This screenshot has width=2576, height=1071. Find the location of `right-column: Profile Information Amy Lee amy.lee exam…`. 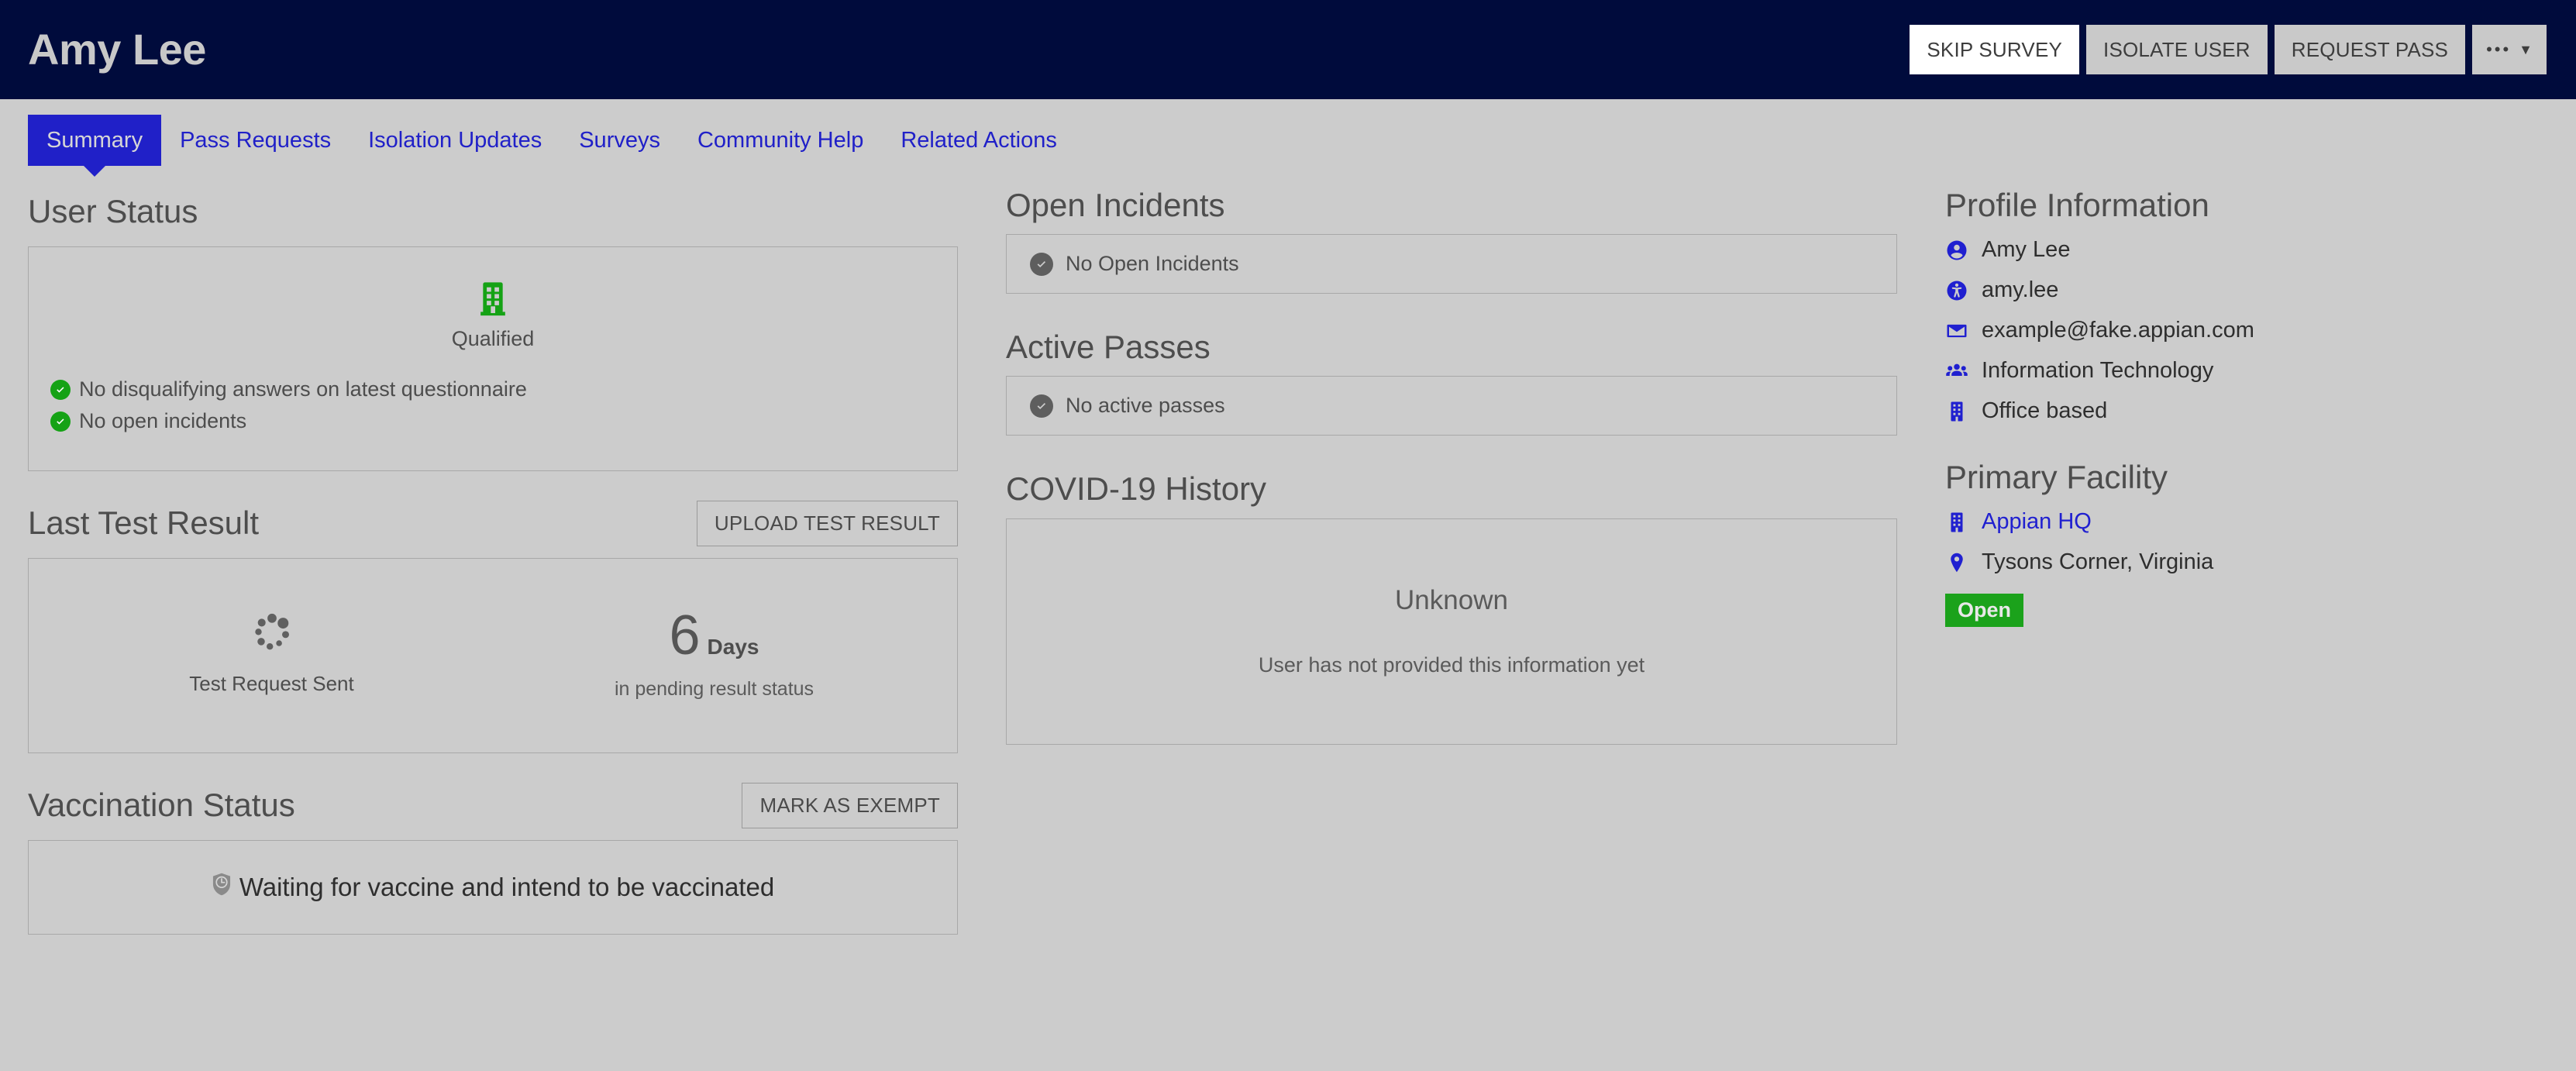

right-column: Profile Information Amy Lee amy.lee exam… is located at coordinates (2185, 407).